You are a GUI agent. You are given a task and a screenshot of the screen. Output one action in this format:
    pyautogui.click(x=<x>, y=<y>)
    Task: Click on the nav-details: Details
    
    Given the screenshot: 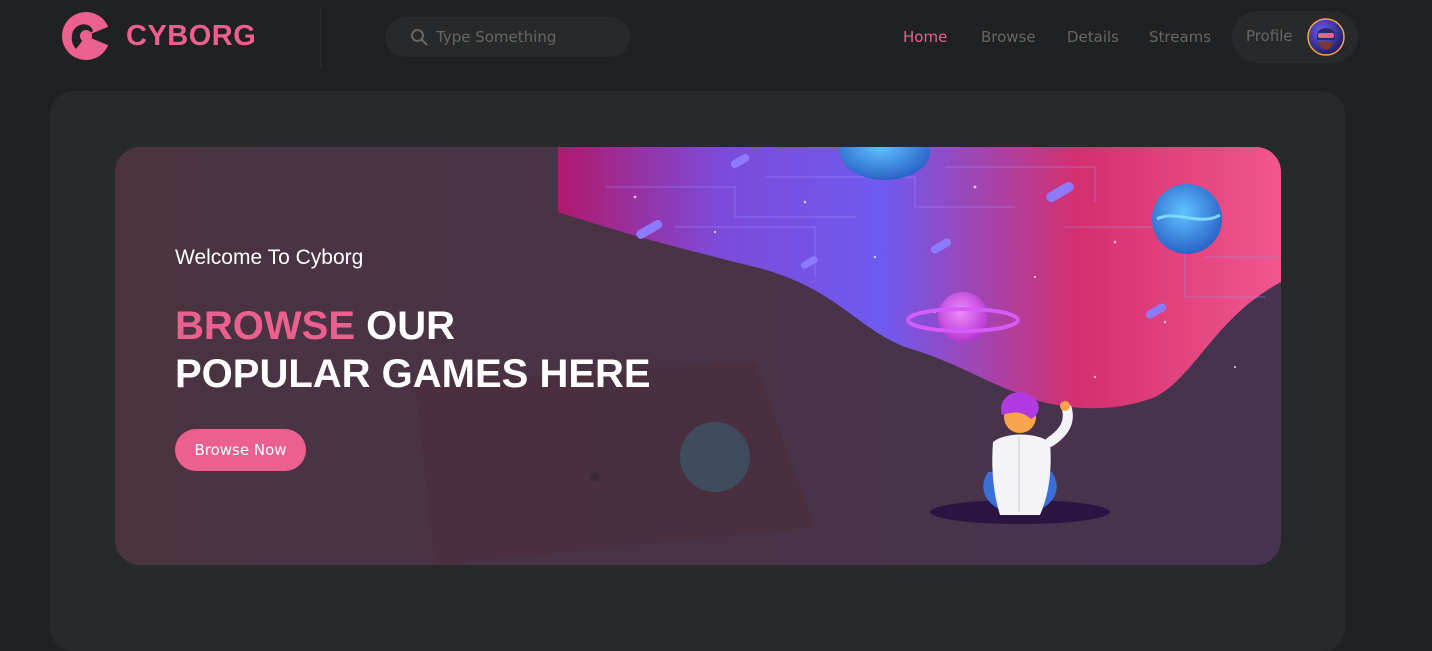 What is the action you would take?
    pyautogui.click(x=1093, y=37)
    